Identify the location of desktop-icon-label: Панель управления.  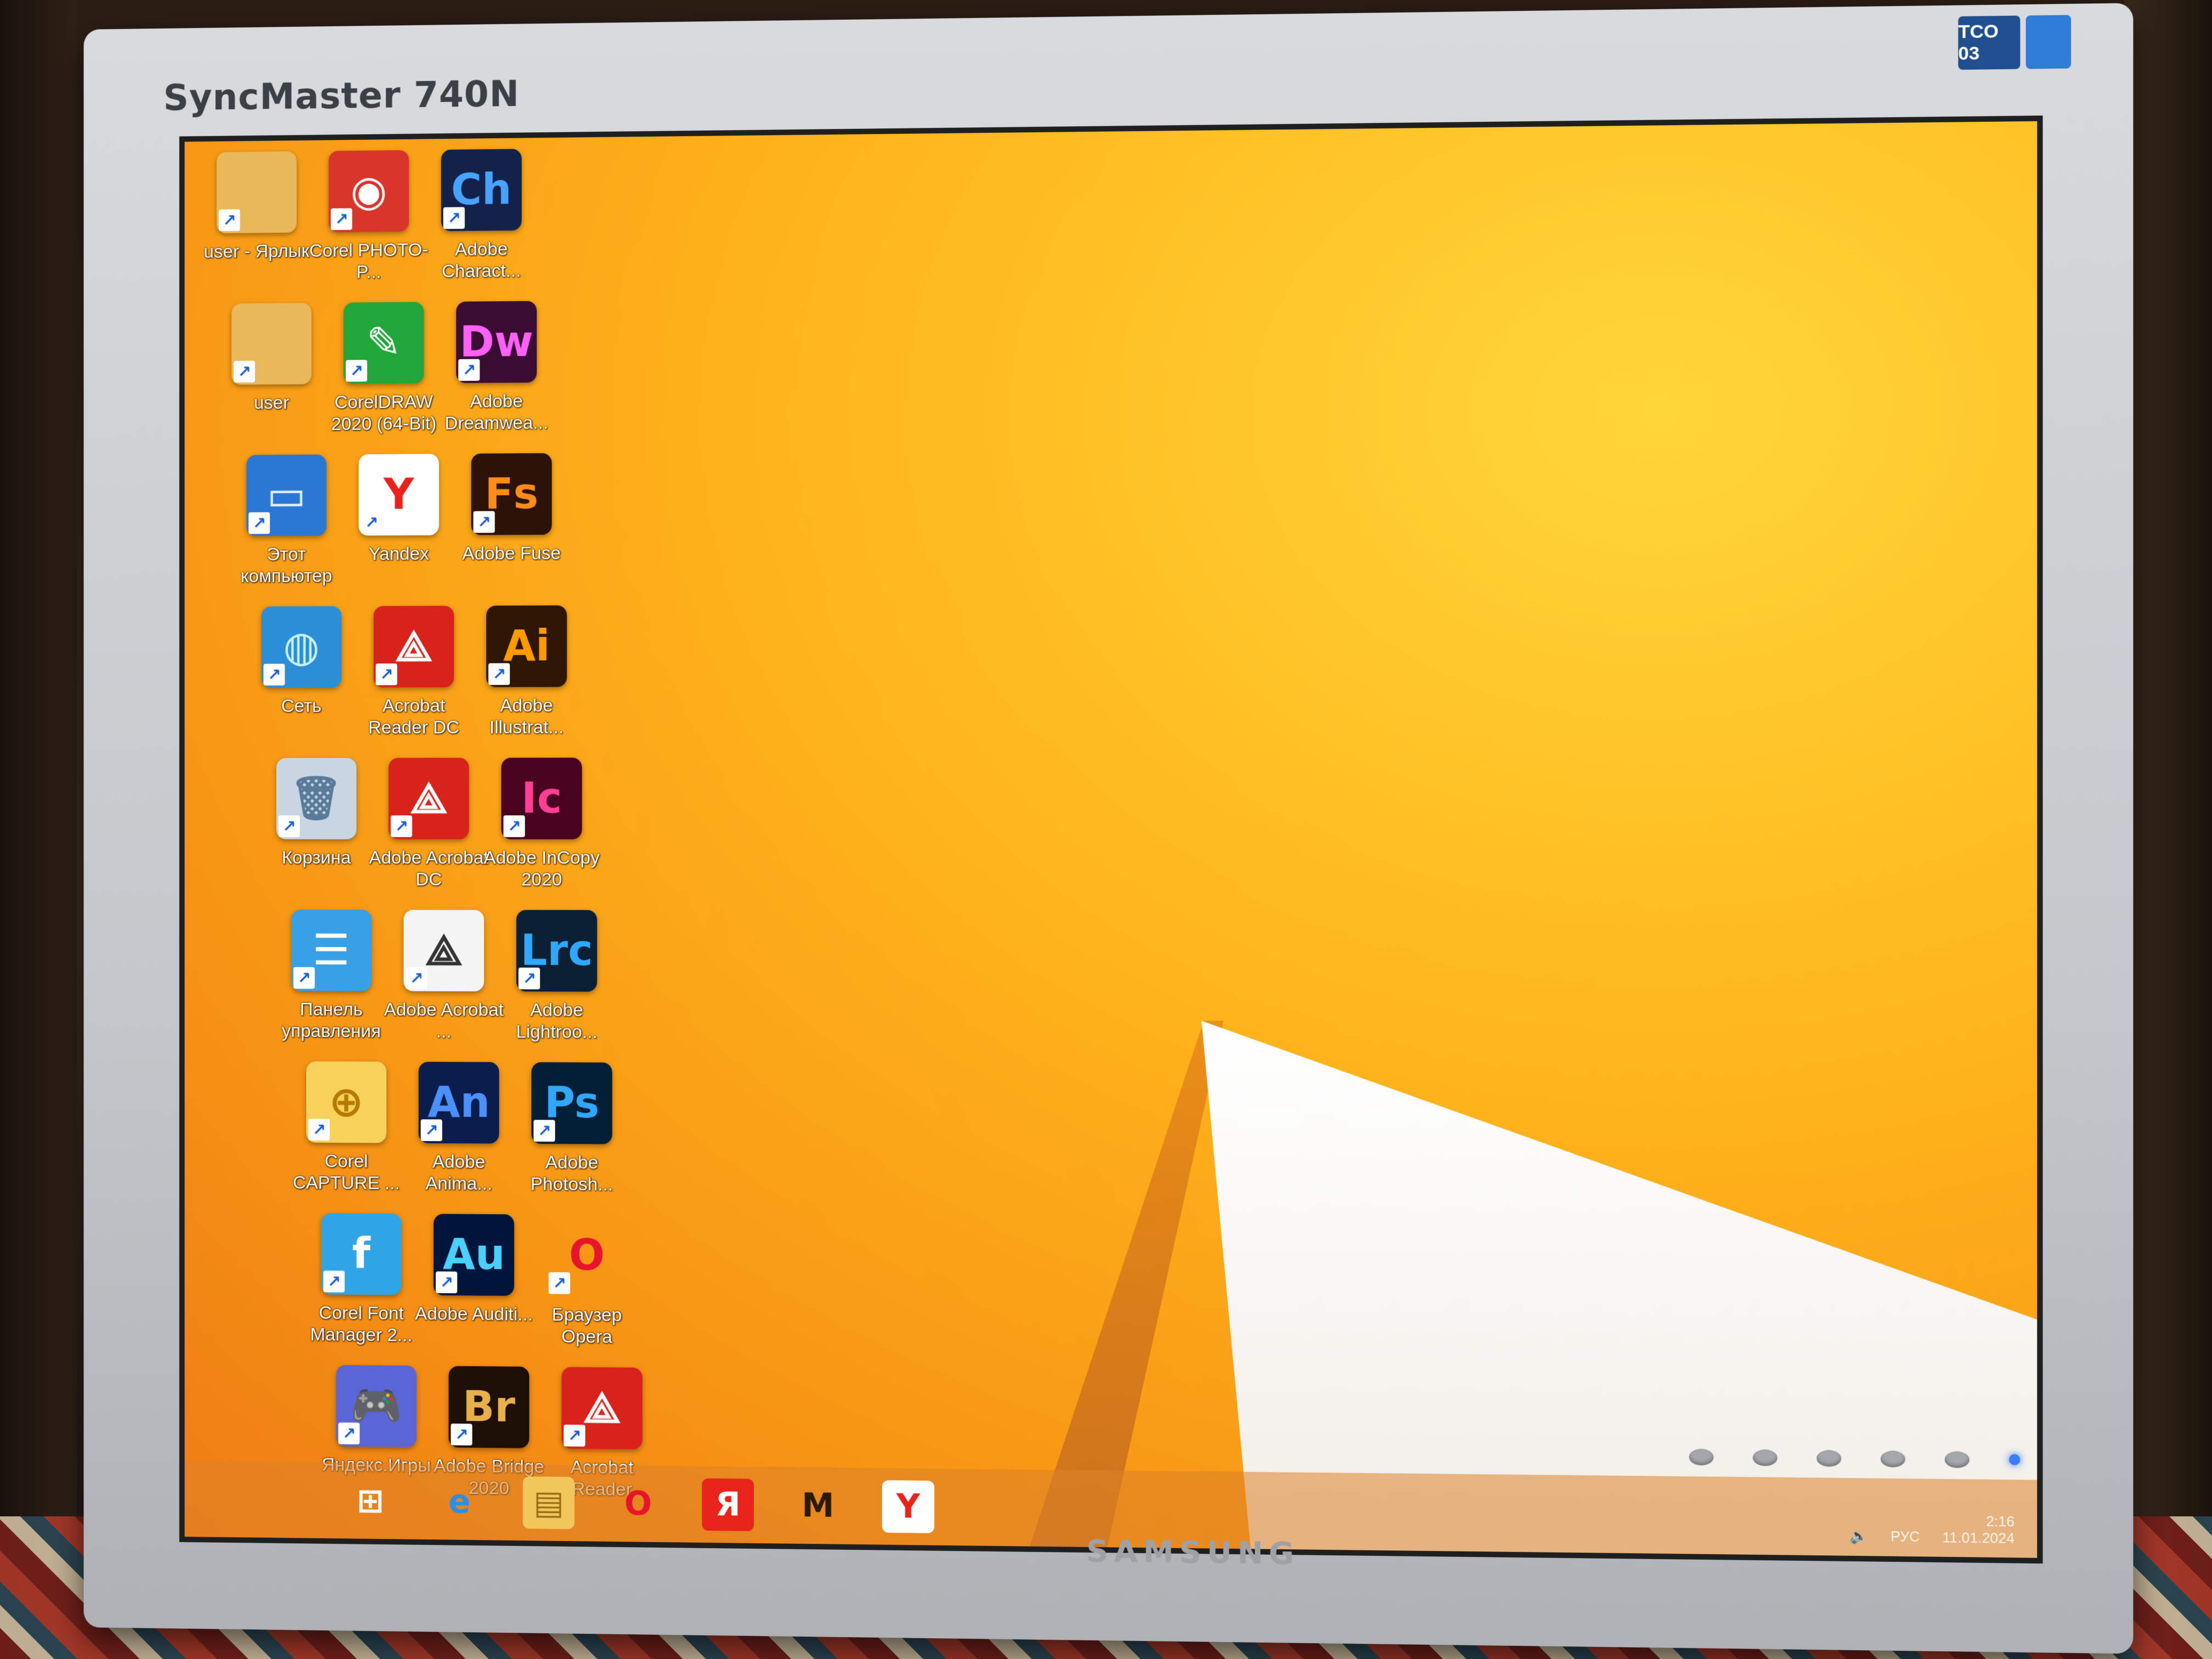
(331, 1021).